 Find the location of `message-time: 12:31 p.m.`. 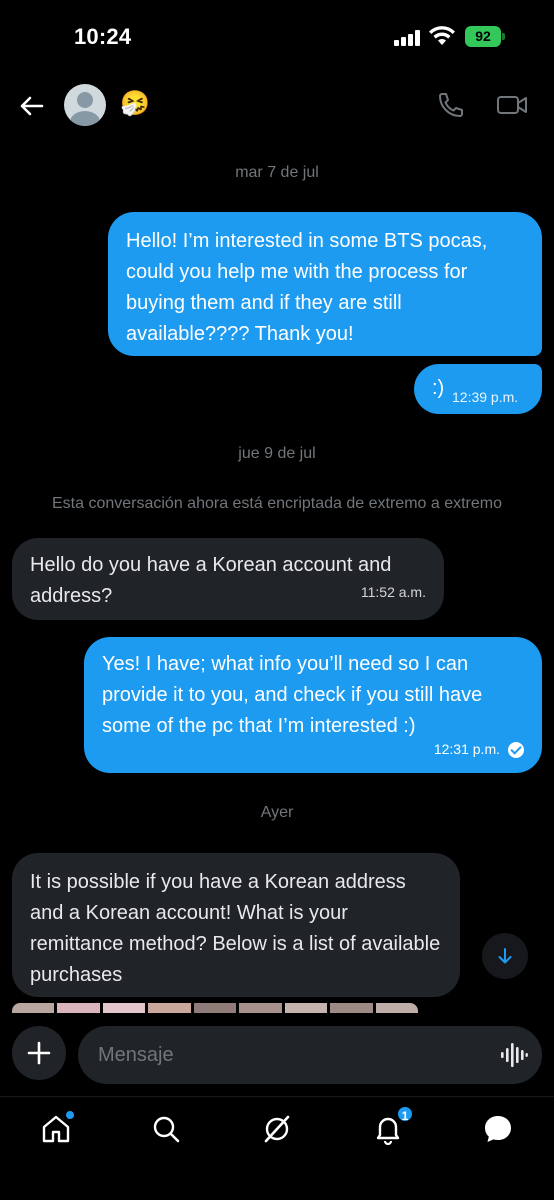

message-time: 12:31 p.m. is located at coordinates (466, 749).